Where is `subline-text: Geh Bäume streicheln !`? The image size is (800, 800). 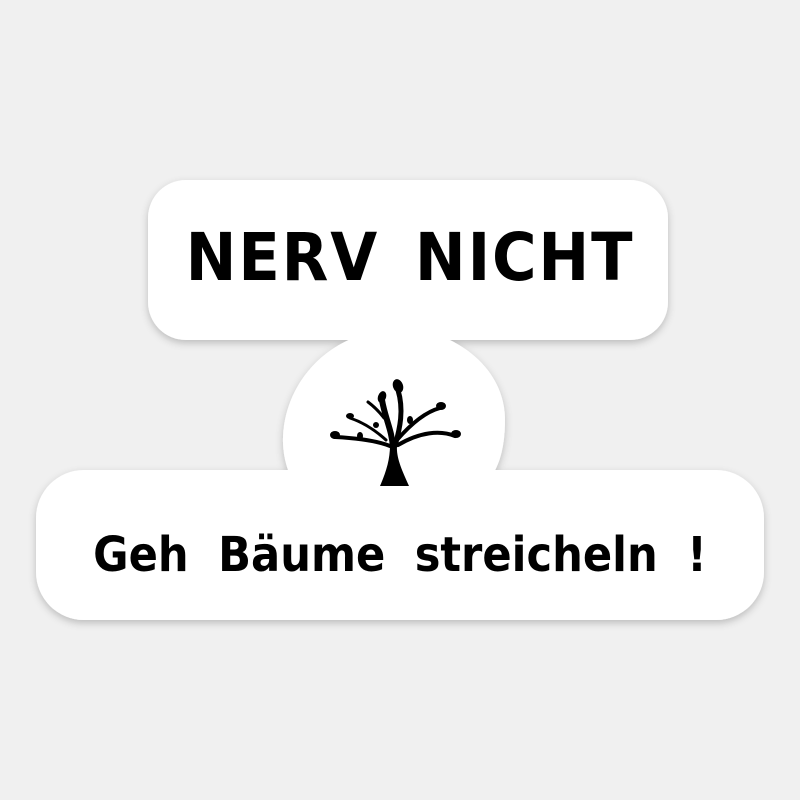 subline-text: Geh Bäume streicheln ! is located at coordinates (400, 555).